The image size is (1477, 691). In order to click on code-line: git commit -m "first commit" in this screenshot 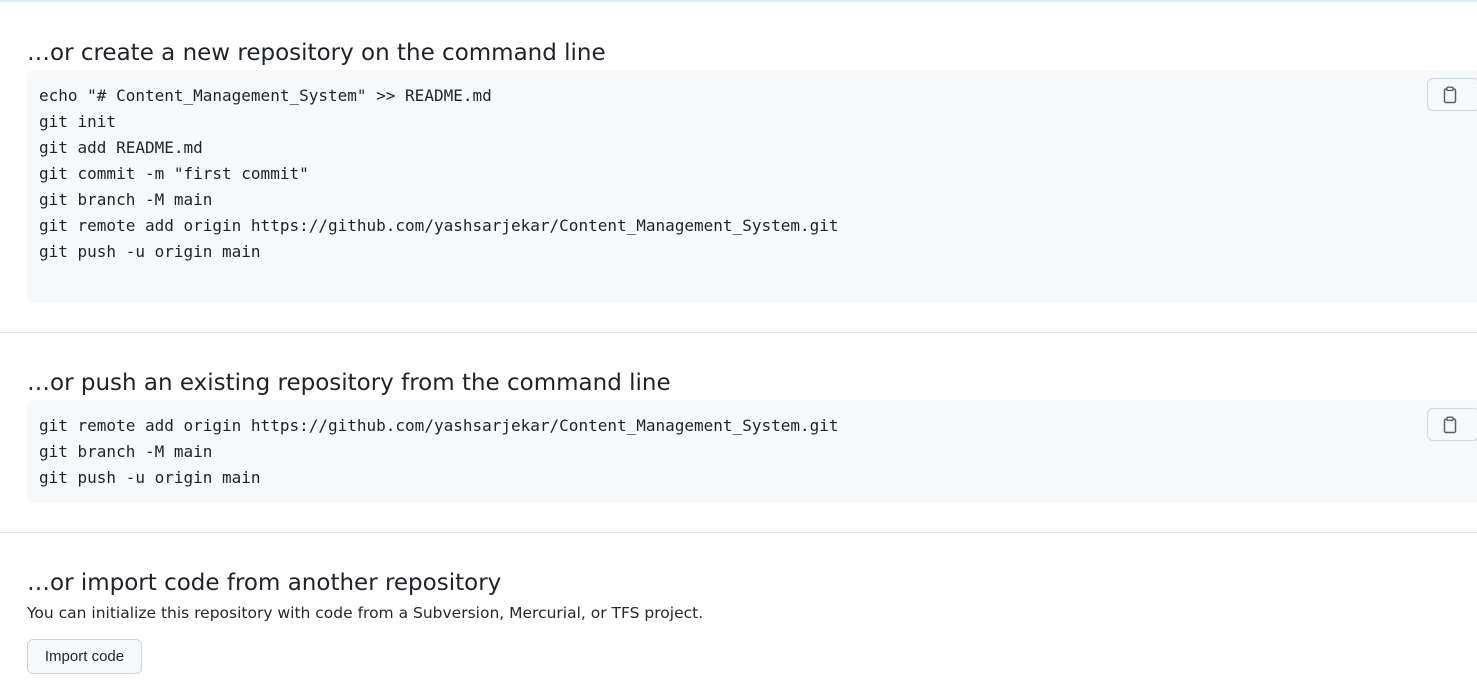, I will do `click(439, 174)`.